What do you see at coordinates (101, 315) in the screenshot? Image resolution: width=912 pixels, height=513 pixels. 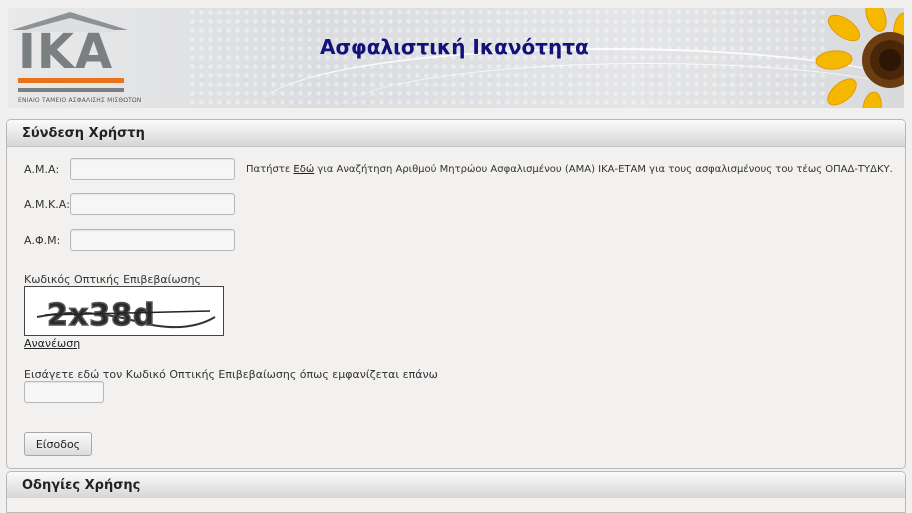 I see `captcha-text: 2x38d` at bounding box center [101, 315].